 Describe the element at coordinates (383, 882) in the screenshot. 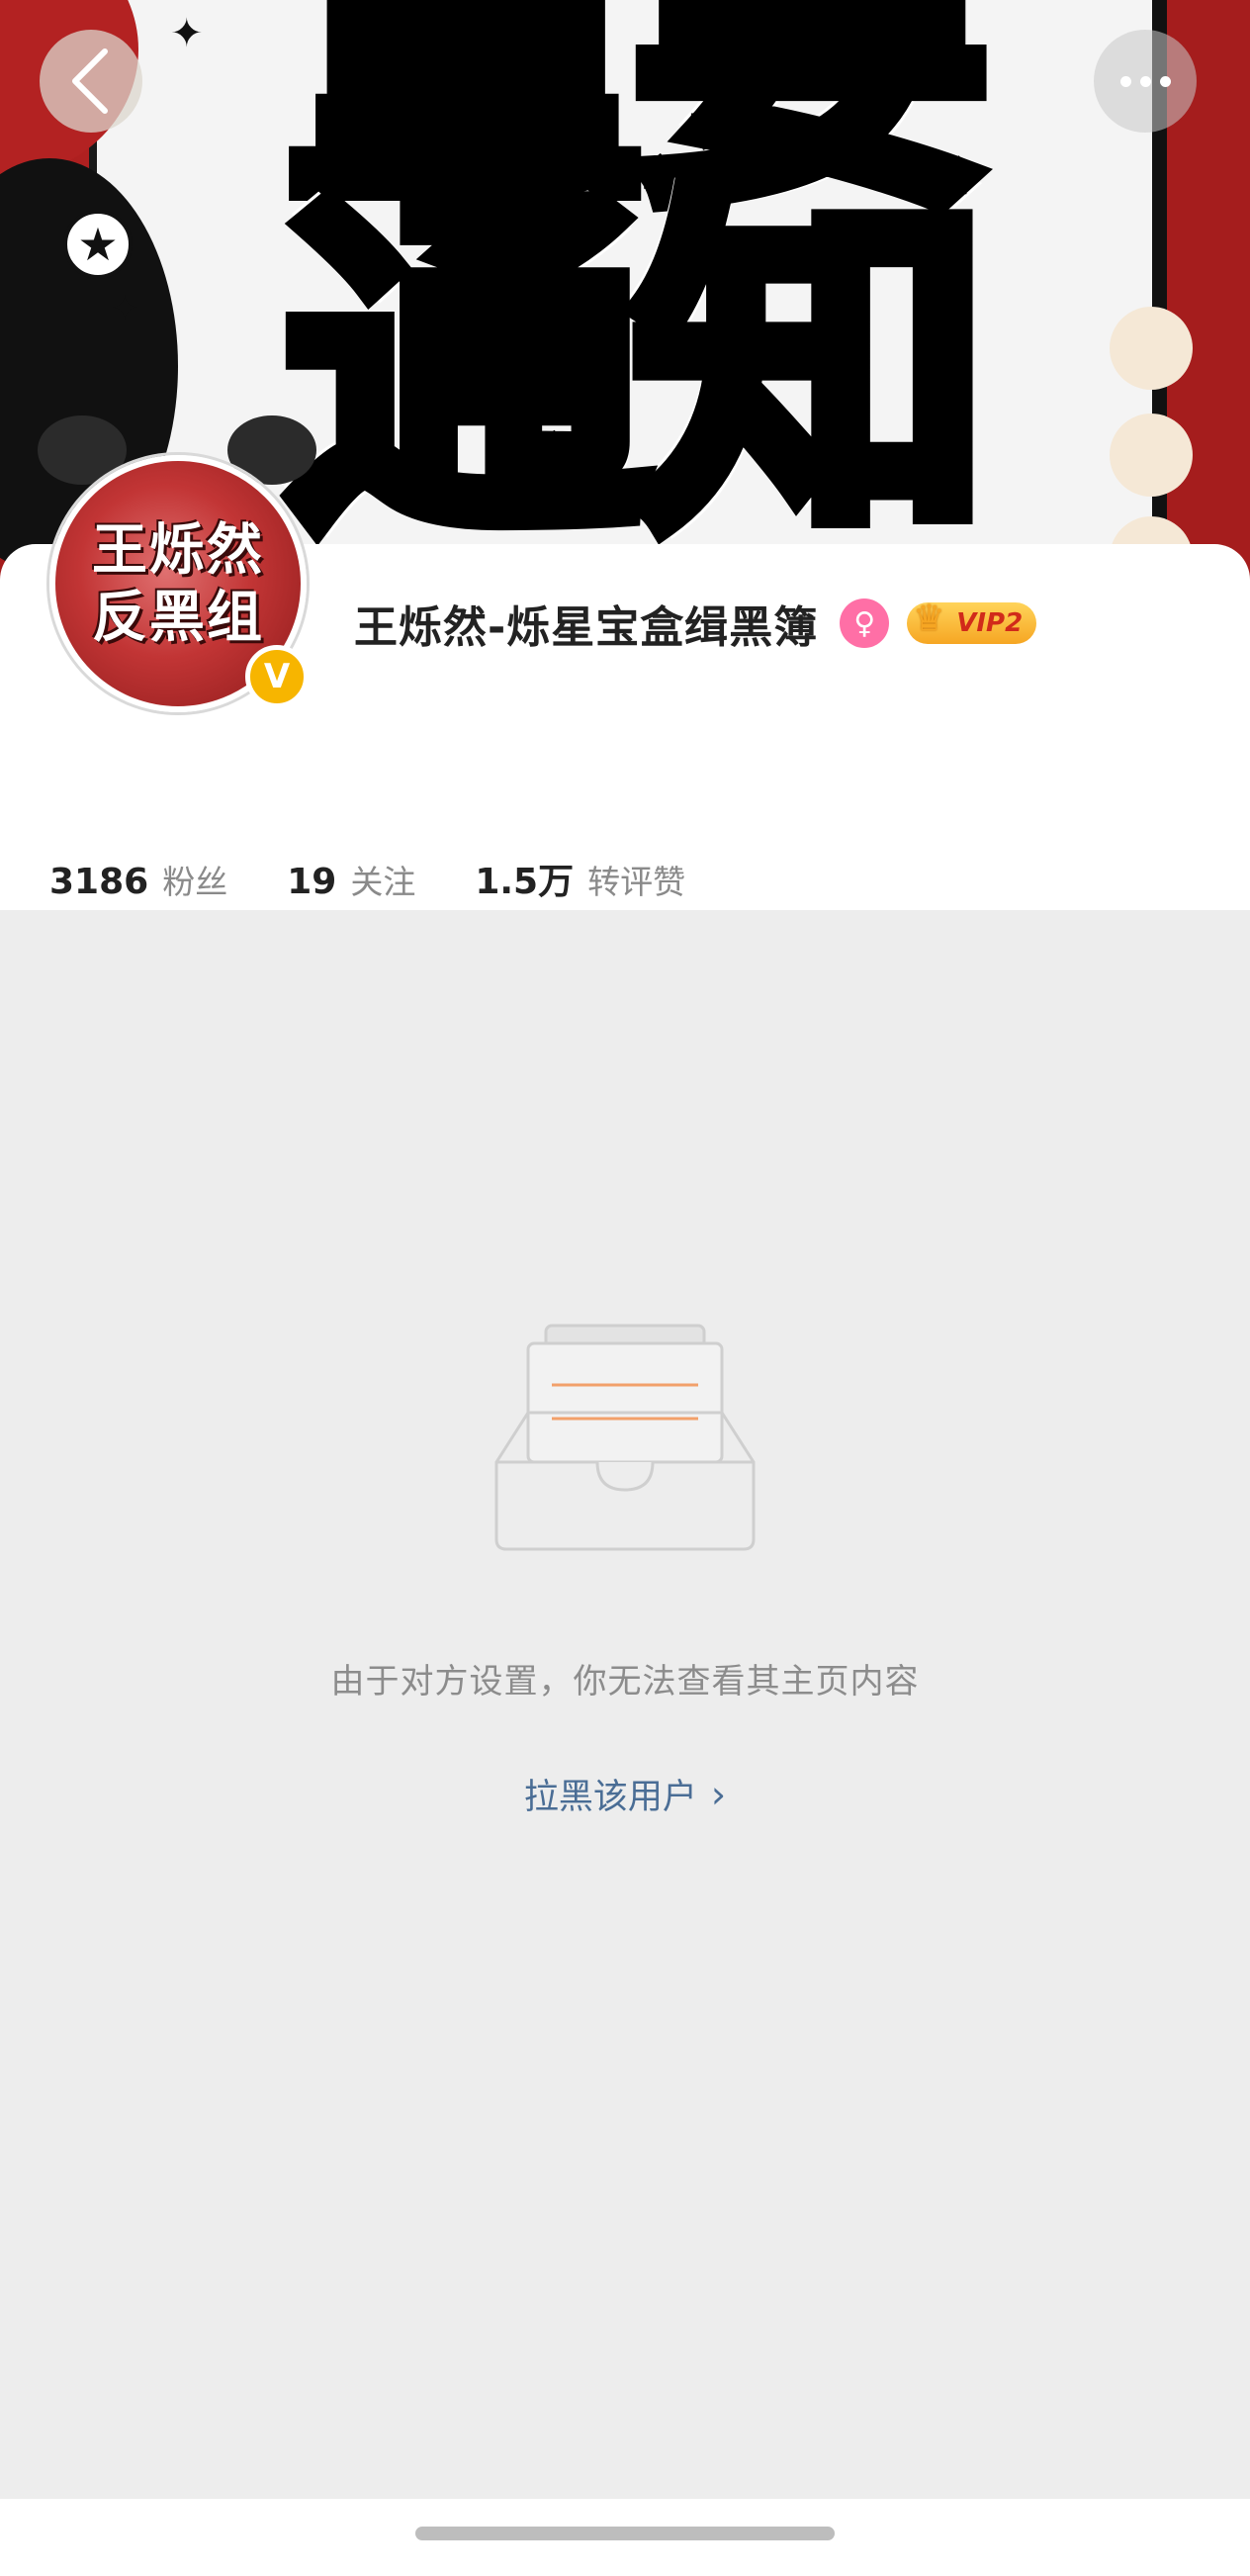

I see `stat-label: 关注` at that location.